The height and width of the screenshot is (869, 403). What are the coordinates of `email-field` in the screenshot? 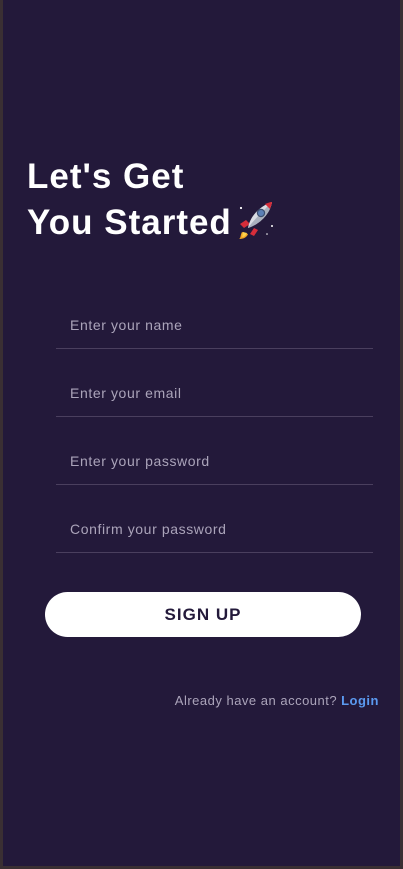 It's located at (214, 393).